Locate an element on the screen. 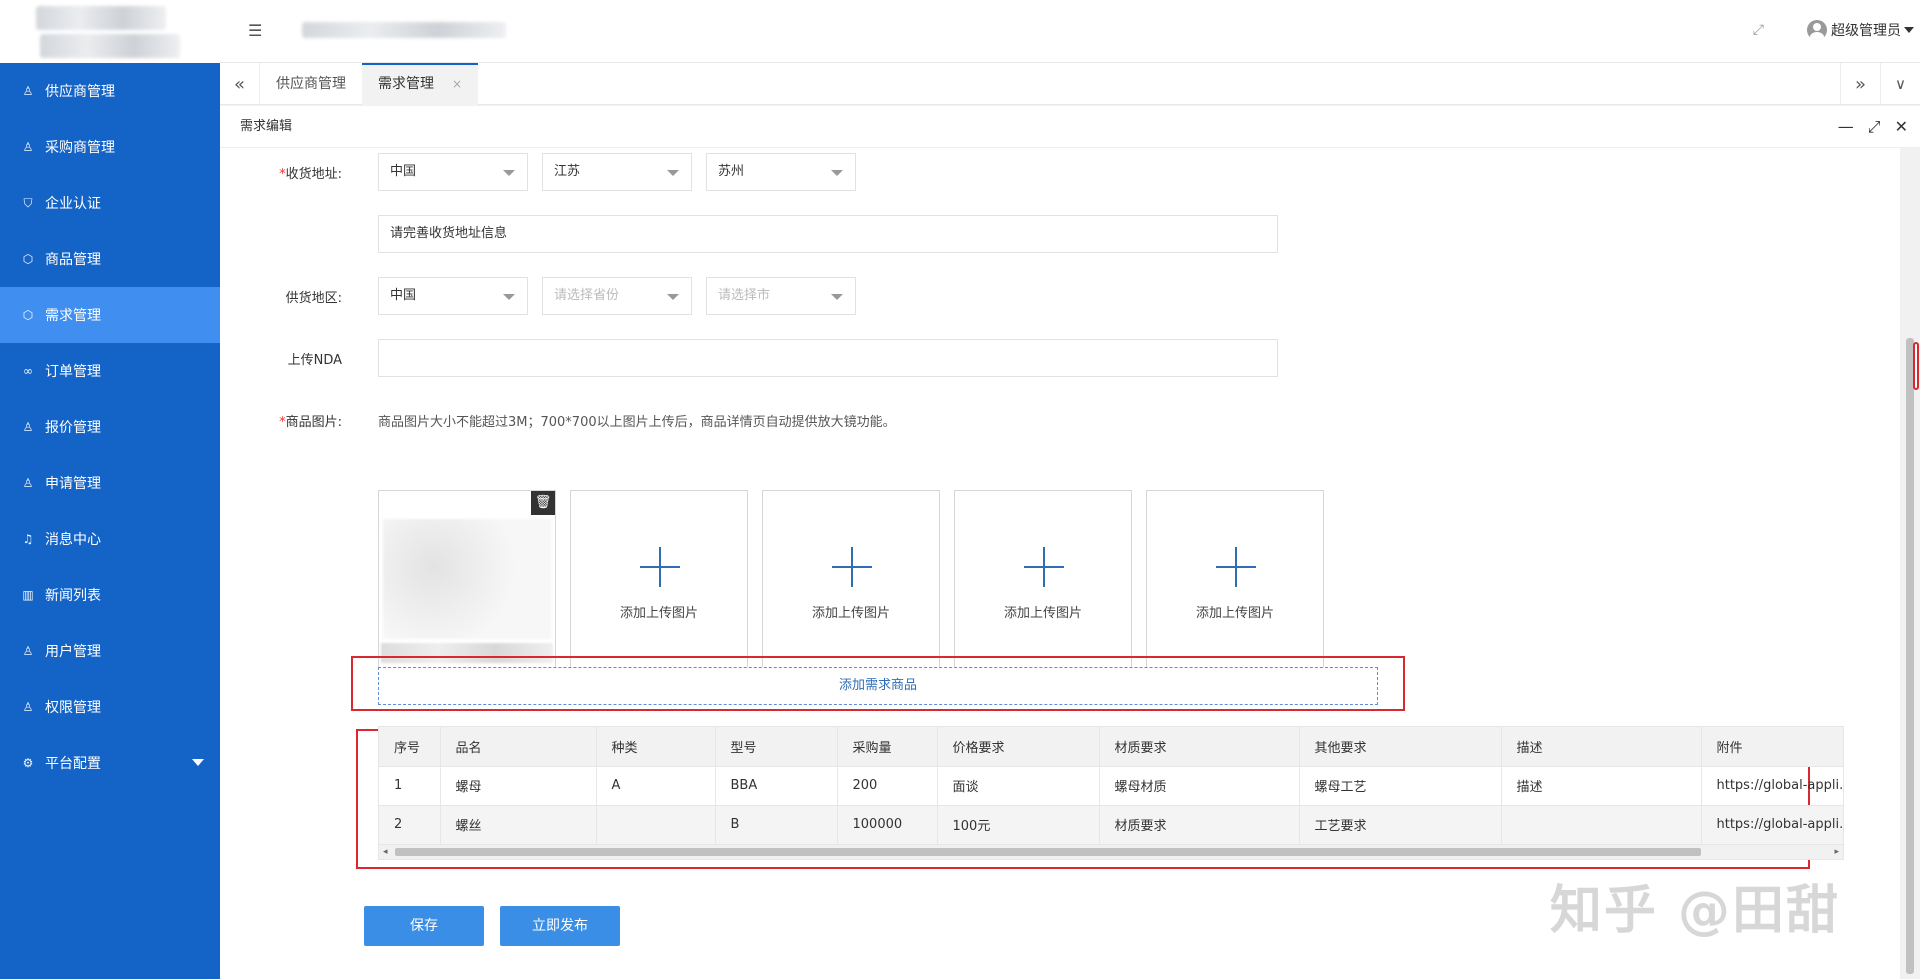  menu-toggle-icon: ☰ is located at coordinates (255, 30).